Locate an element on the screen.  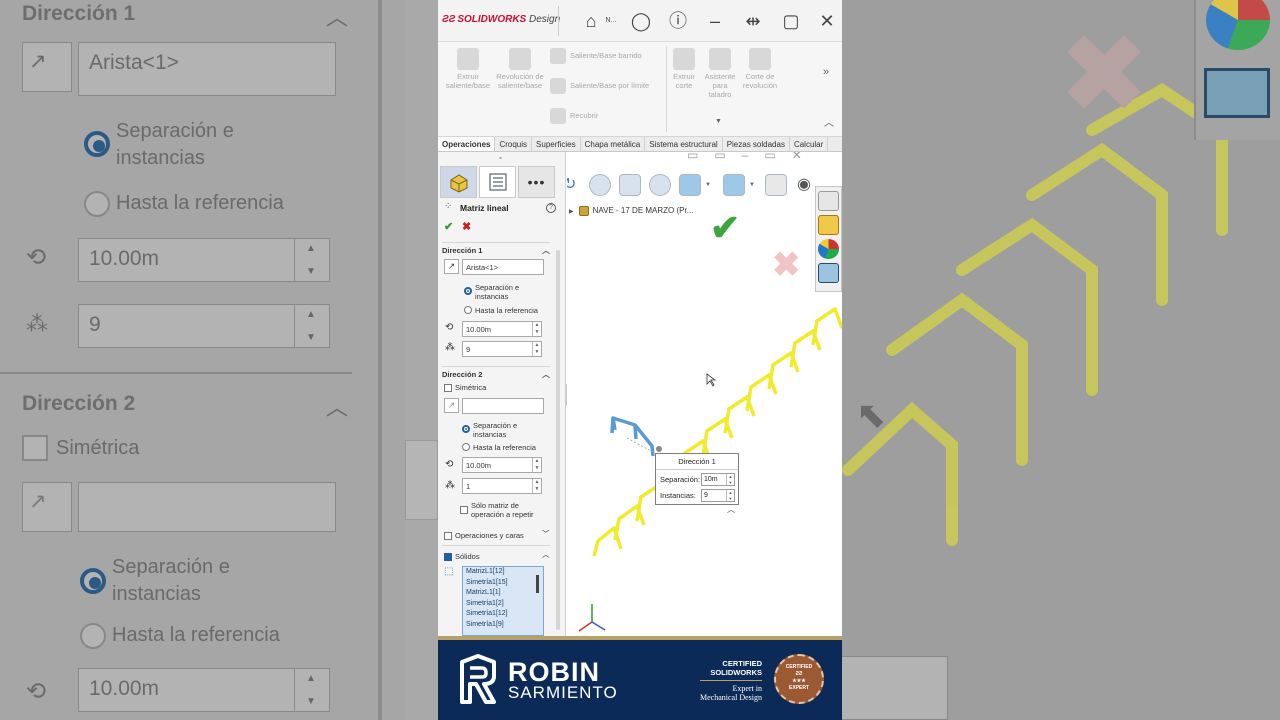
chevron-down-icon: ﹀ is located at coordinates (546, 534).